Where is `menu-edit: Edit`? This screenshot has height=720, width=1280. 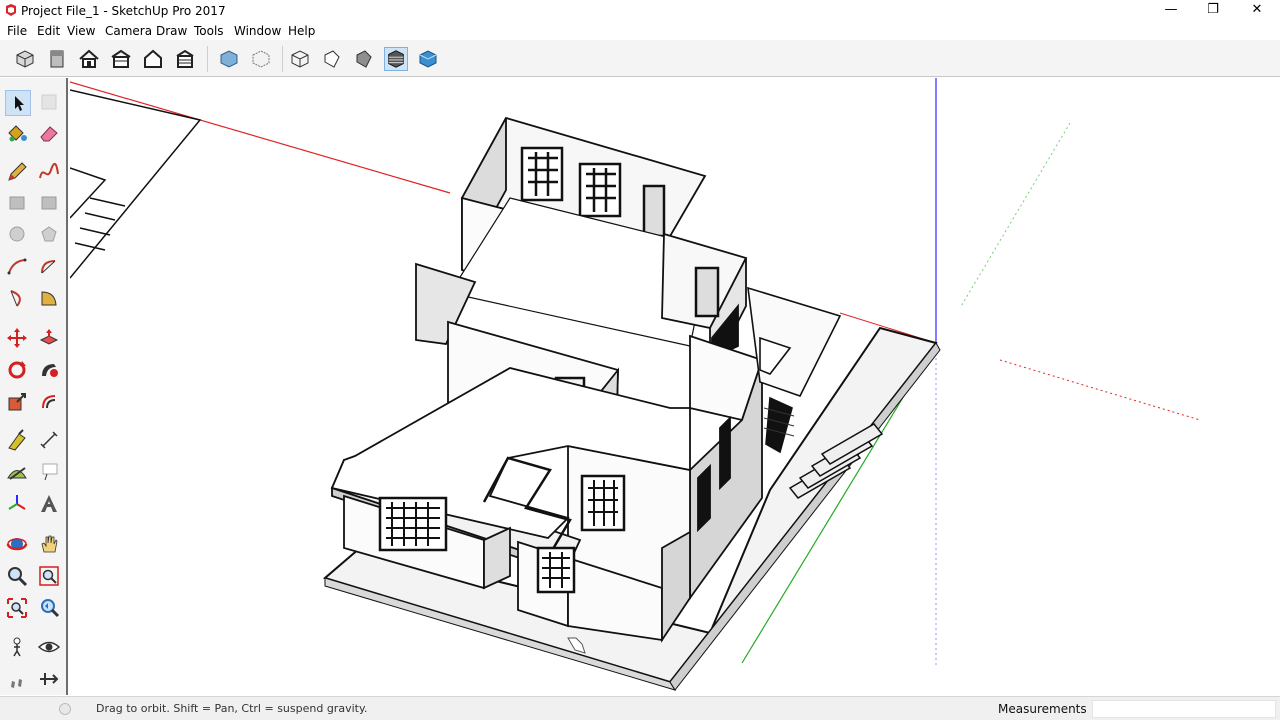 menu-edit: Edit is located at coordinates (48, 31).